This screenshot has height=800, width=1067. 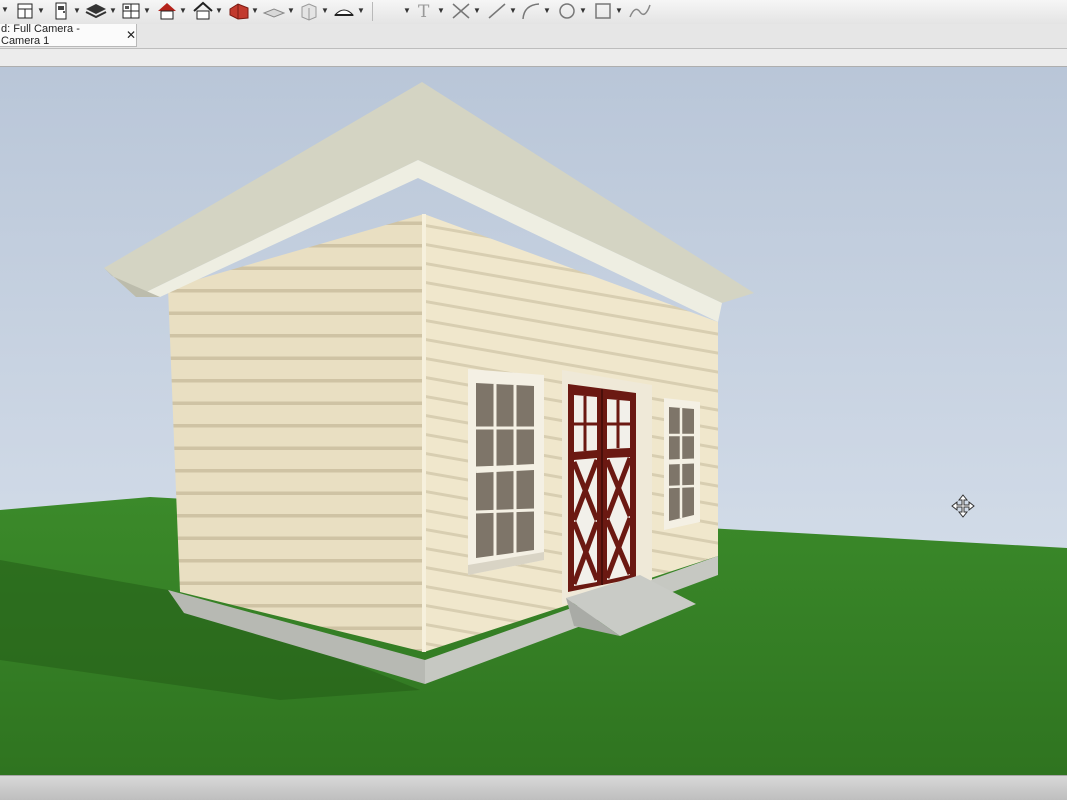 What do you see at coordinates (963, 506) in the screenshot?
I see `move-cursor-icon` at bounding box center [963, 506].